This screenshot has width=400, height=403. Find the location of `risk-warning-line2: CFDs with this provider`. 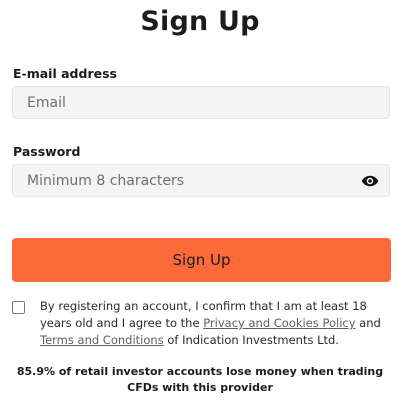

risk-warning-line2: CFDs with this provider is located at coordinates (200, 387).